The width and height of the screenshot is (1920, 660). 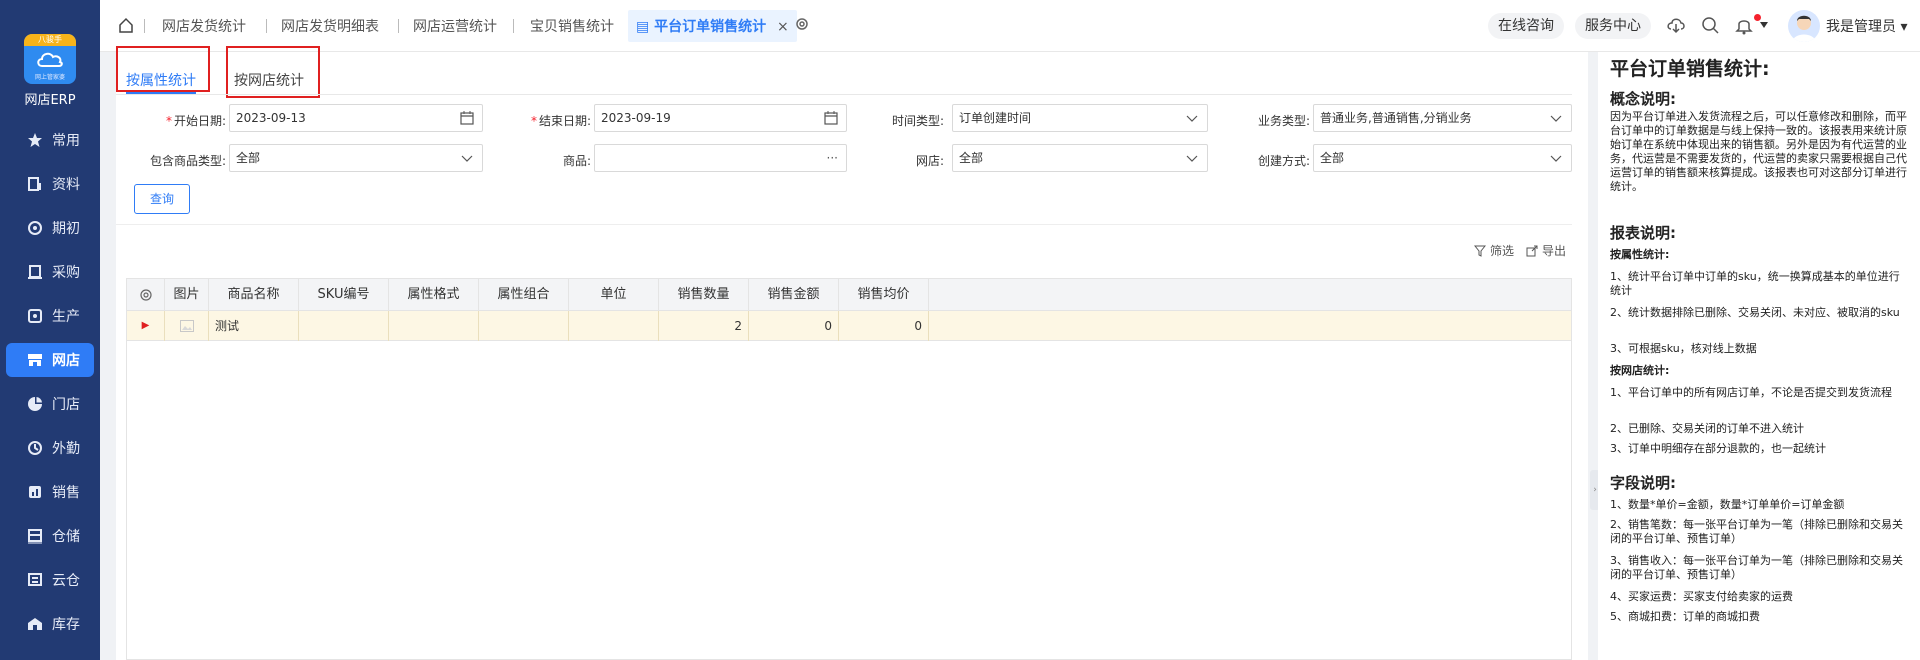 I want to click on start-date-value: 2023-09-13, so click(x=271, y=118).